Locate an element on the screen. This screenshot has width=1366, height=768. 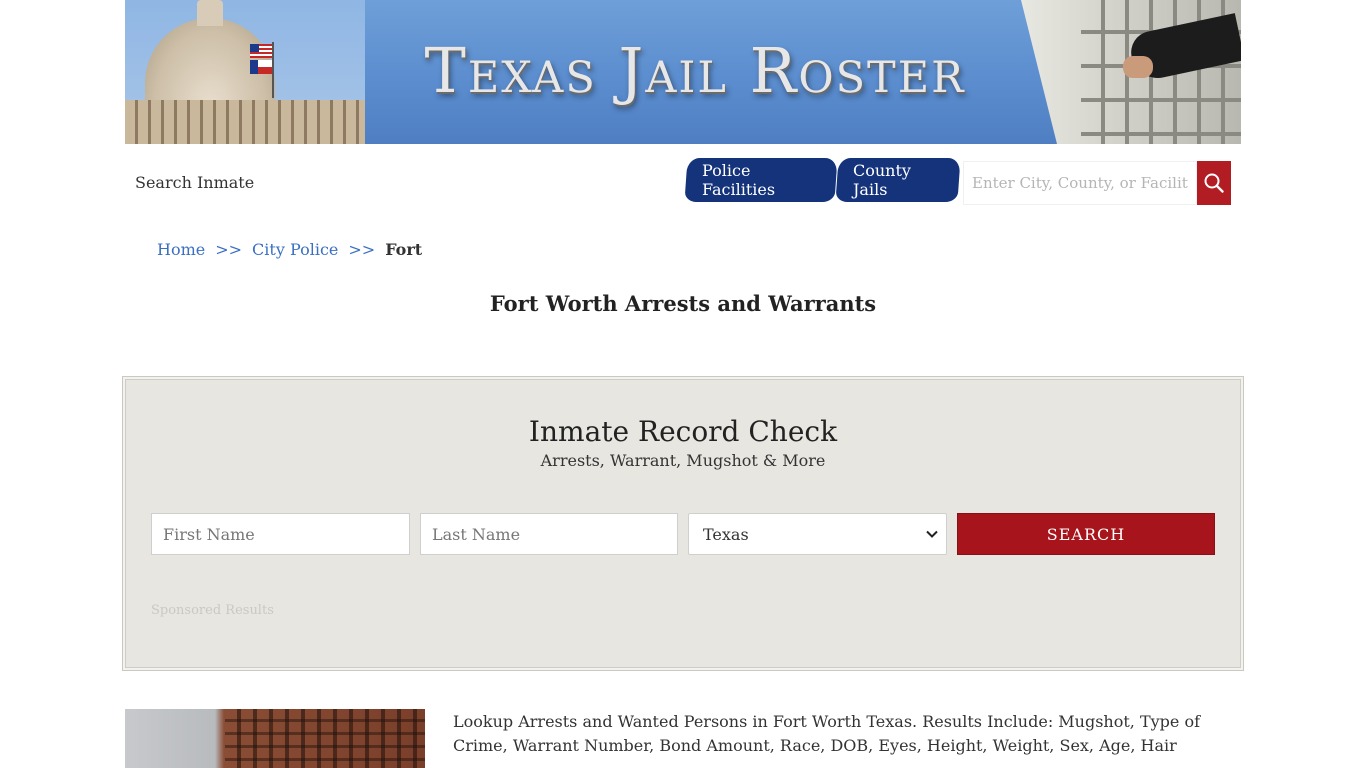
capitol-image is located at coordinates (245, 72).